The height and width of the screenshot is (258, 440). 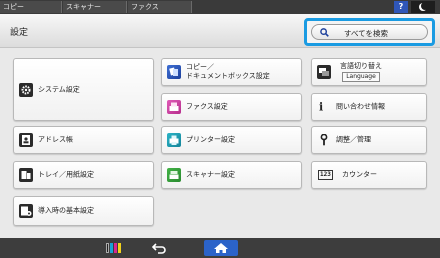 I want to click on copy-icon, so click(x=174, y=72).